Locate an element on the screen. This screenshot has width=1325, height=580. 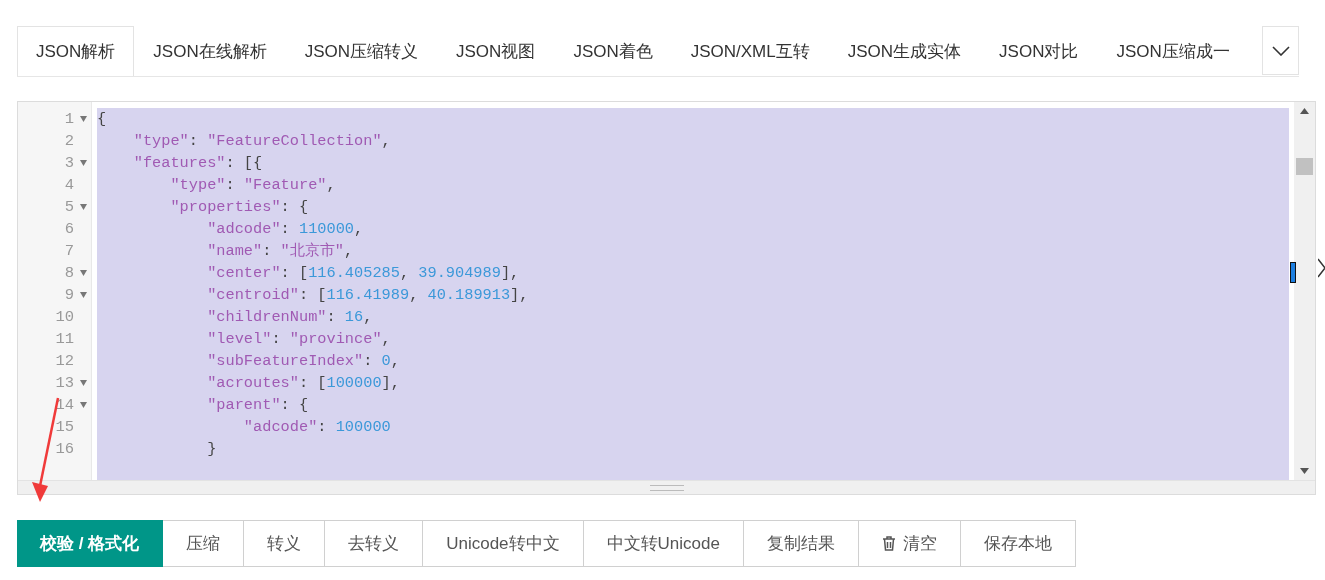
action-button: 校验 / 格式化 is located at coordinates (90, 543).